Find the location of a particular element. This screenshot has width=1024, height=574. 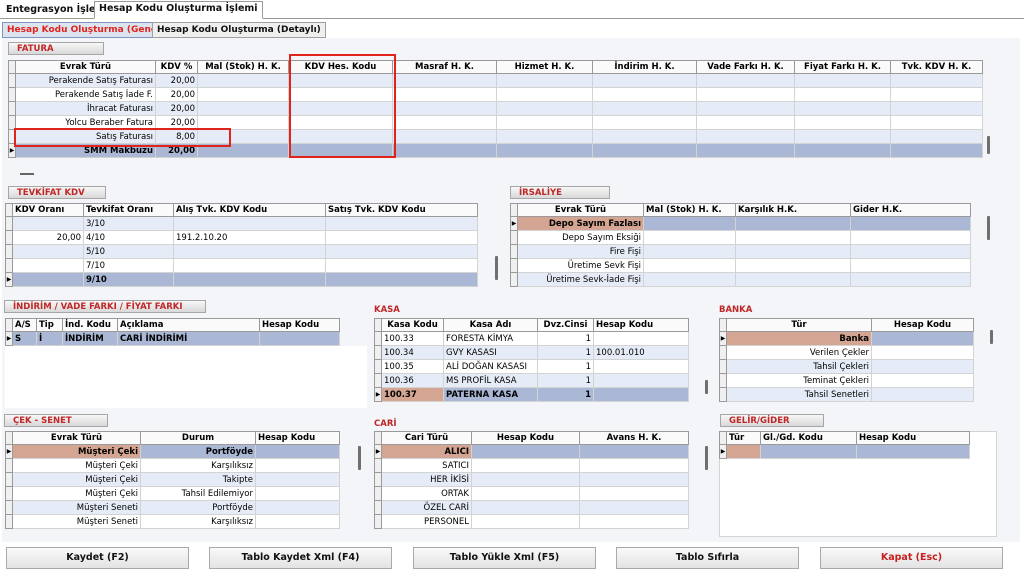

col-fiyat-farki-hk: Fiyat Farkı H. K. is located at coordinates (842, 67).